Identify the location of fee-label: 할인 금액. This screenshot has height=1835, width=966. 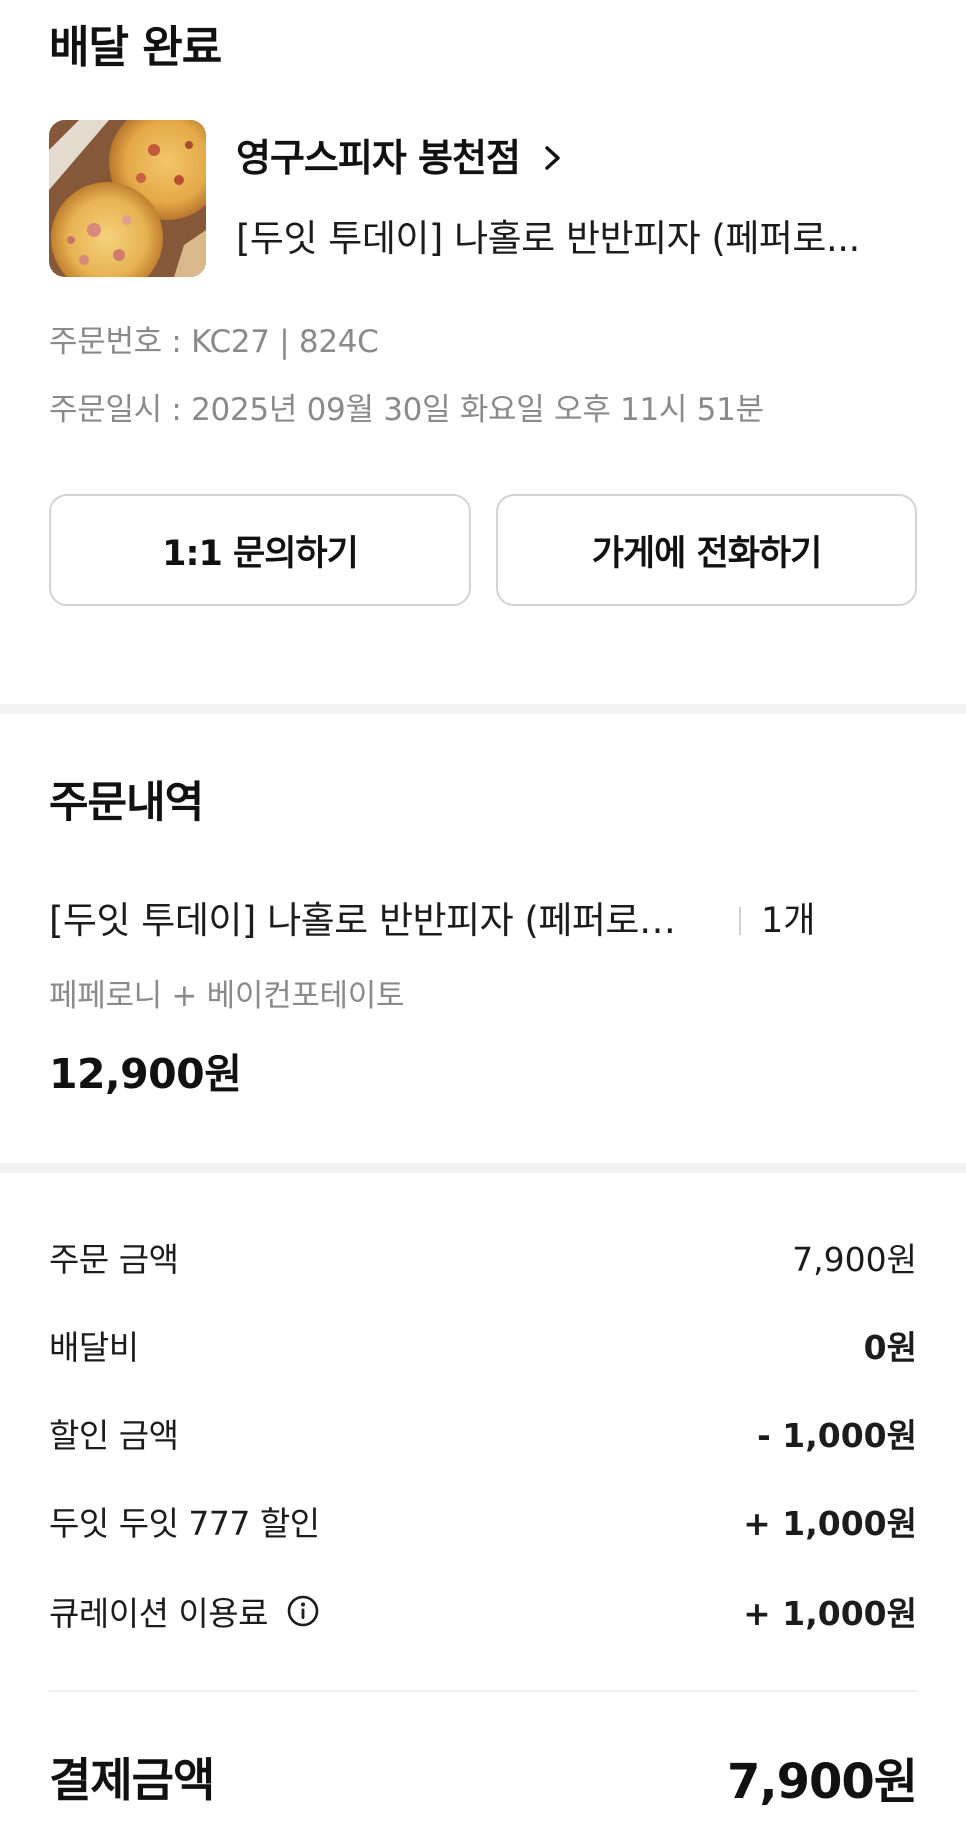
(114, 1435).